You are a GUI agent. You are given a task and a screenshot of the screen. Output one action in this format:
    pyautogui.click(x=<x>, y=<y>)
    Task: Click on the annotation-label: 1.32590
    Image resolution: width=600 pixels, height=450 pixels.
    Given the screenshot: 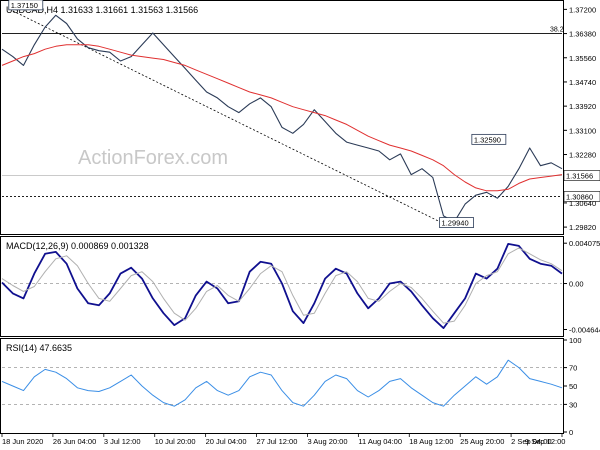 What is the action you would take?
    pyautogui.click(x=487, y=139)
    